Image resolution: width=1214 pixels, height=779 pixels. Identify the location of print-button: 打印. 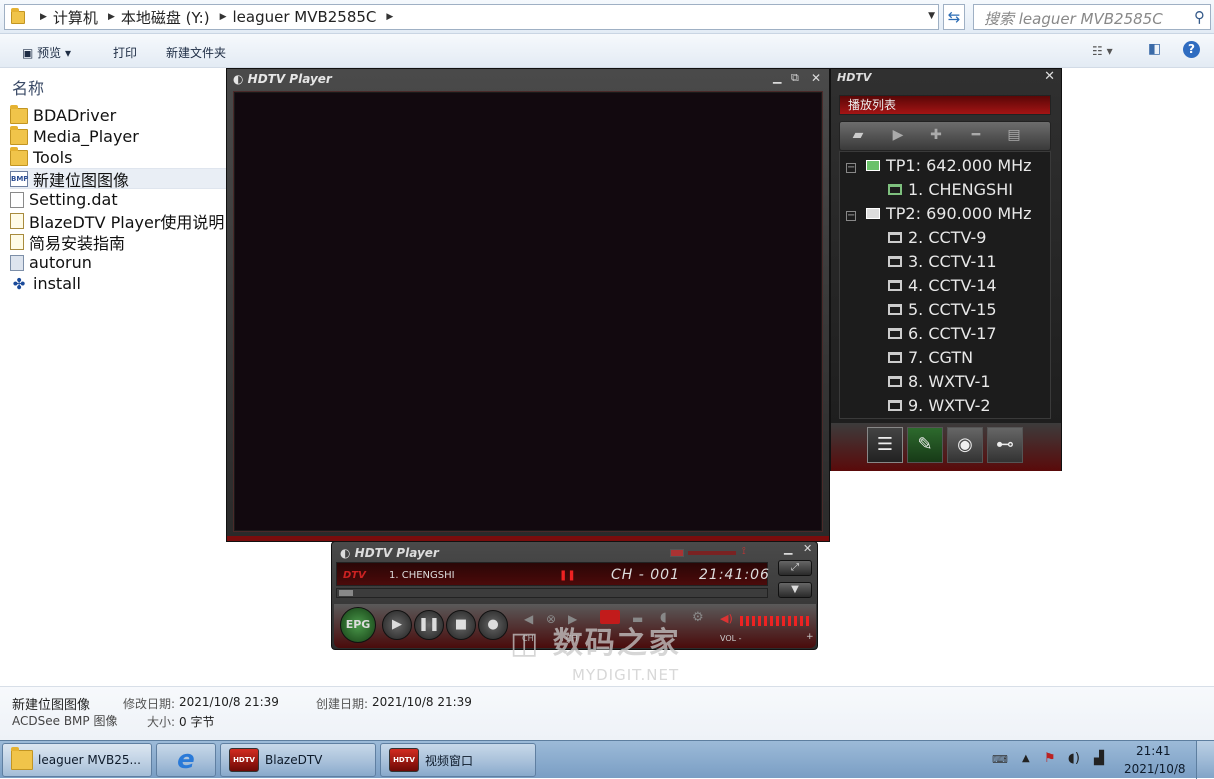
(125, 52).